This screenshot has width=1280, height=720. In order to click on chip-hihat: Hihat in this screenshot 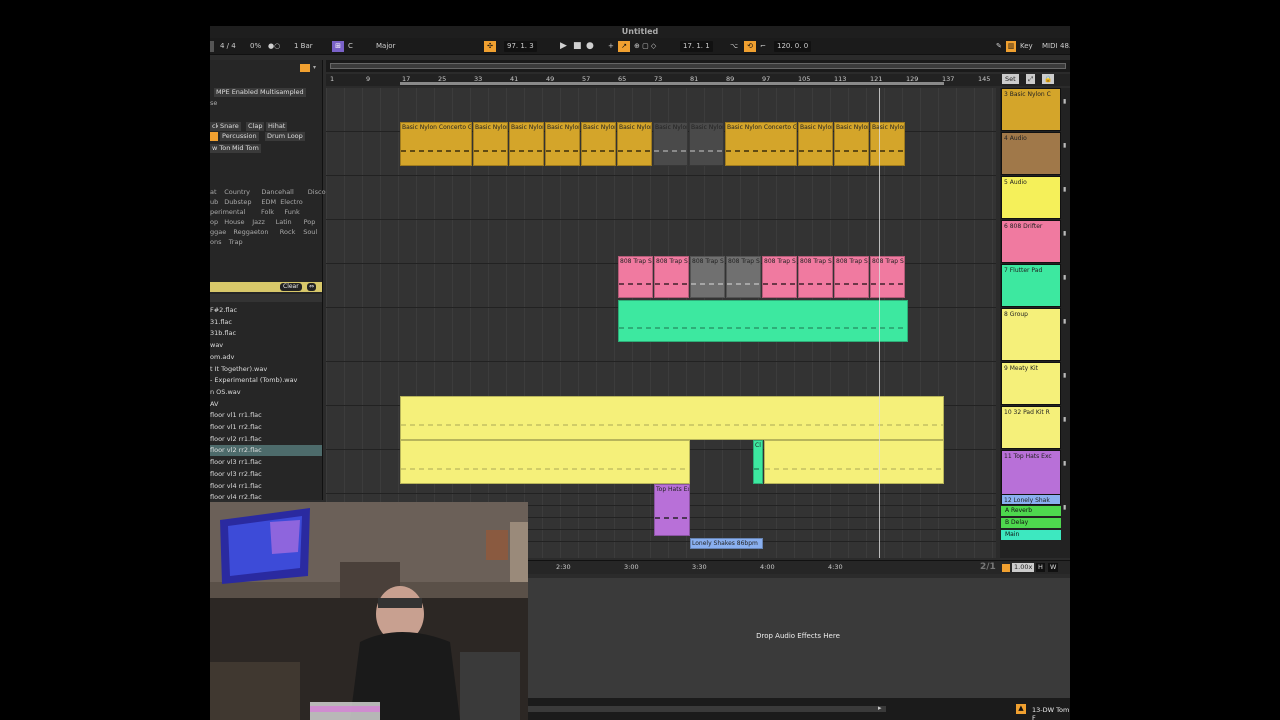, I will do `click(277, 126)`.